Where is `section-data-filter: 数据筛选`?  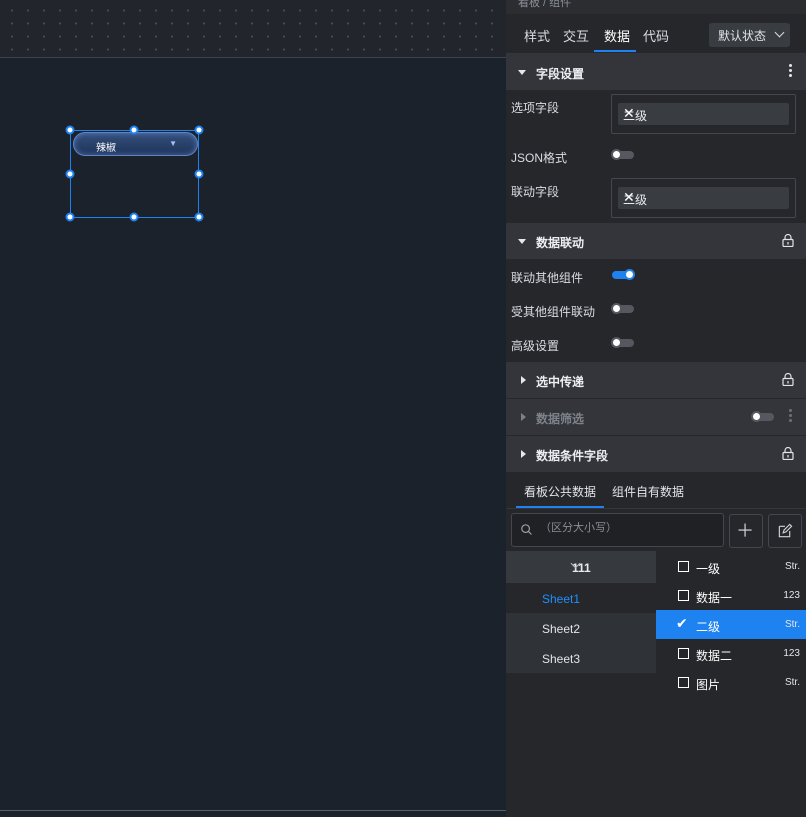 section-data-filter: 数据筛选 is located at coordinates (656, 417).